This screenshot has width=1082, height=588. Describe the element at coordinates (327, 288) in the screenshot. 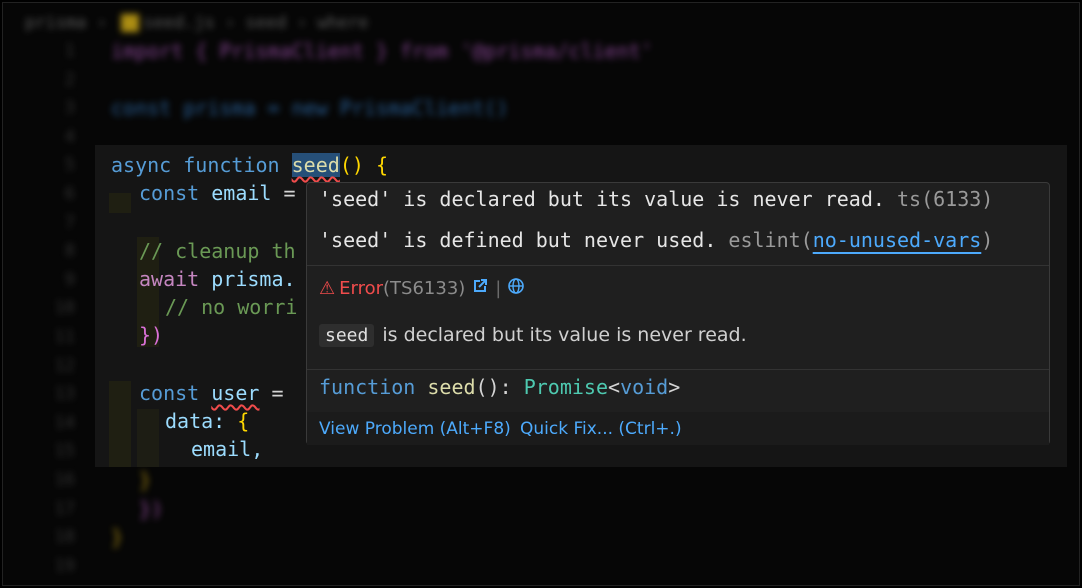

I see `warning-triangle-icon: ⚠` at that location.